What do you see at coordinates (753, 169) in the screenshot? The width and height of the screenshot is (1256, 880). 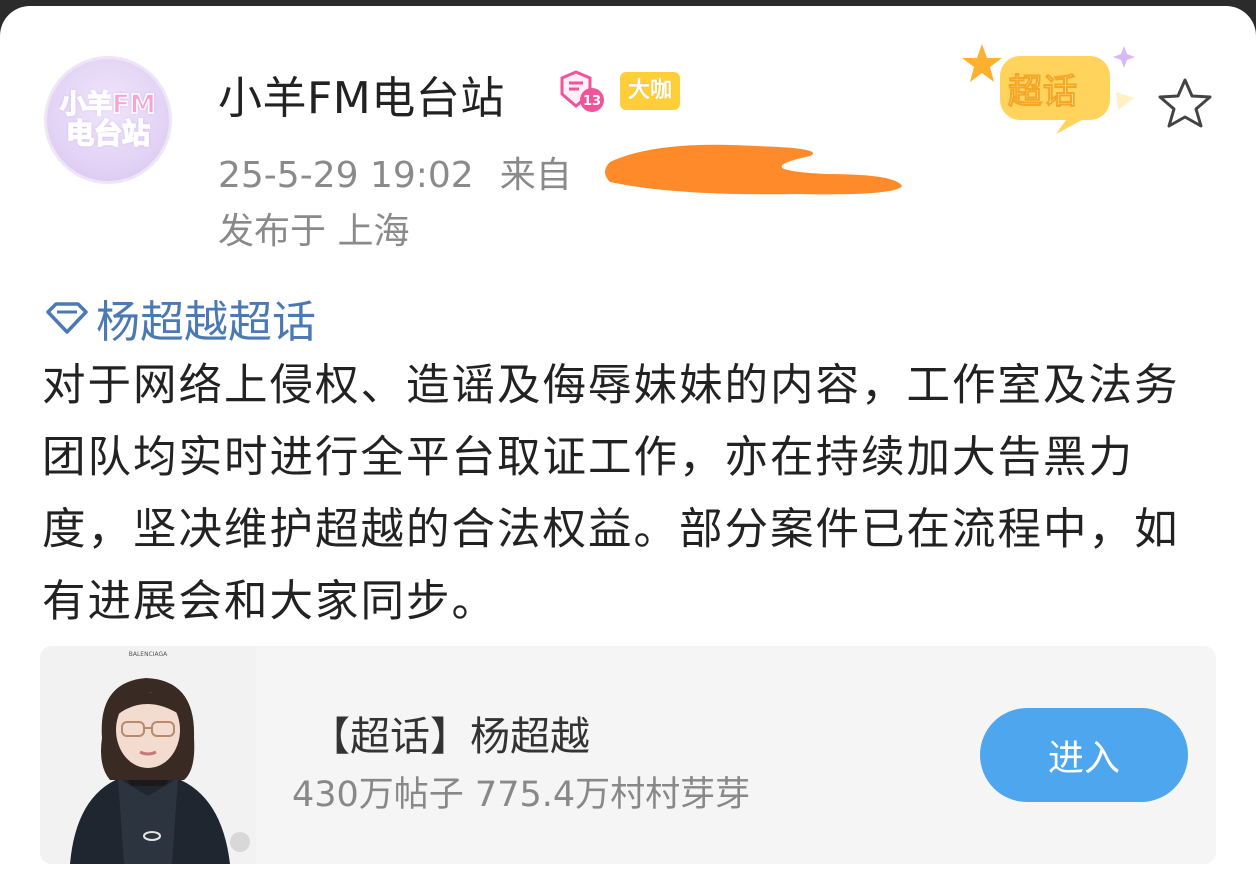 I see `redaction-scribble` at bounding box center [753, 169].